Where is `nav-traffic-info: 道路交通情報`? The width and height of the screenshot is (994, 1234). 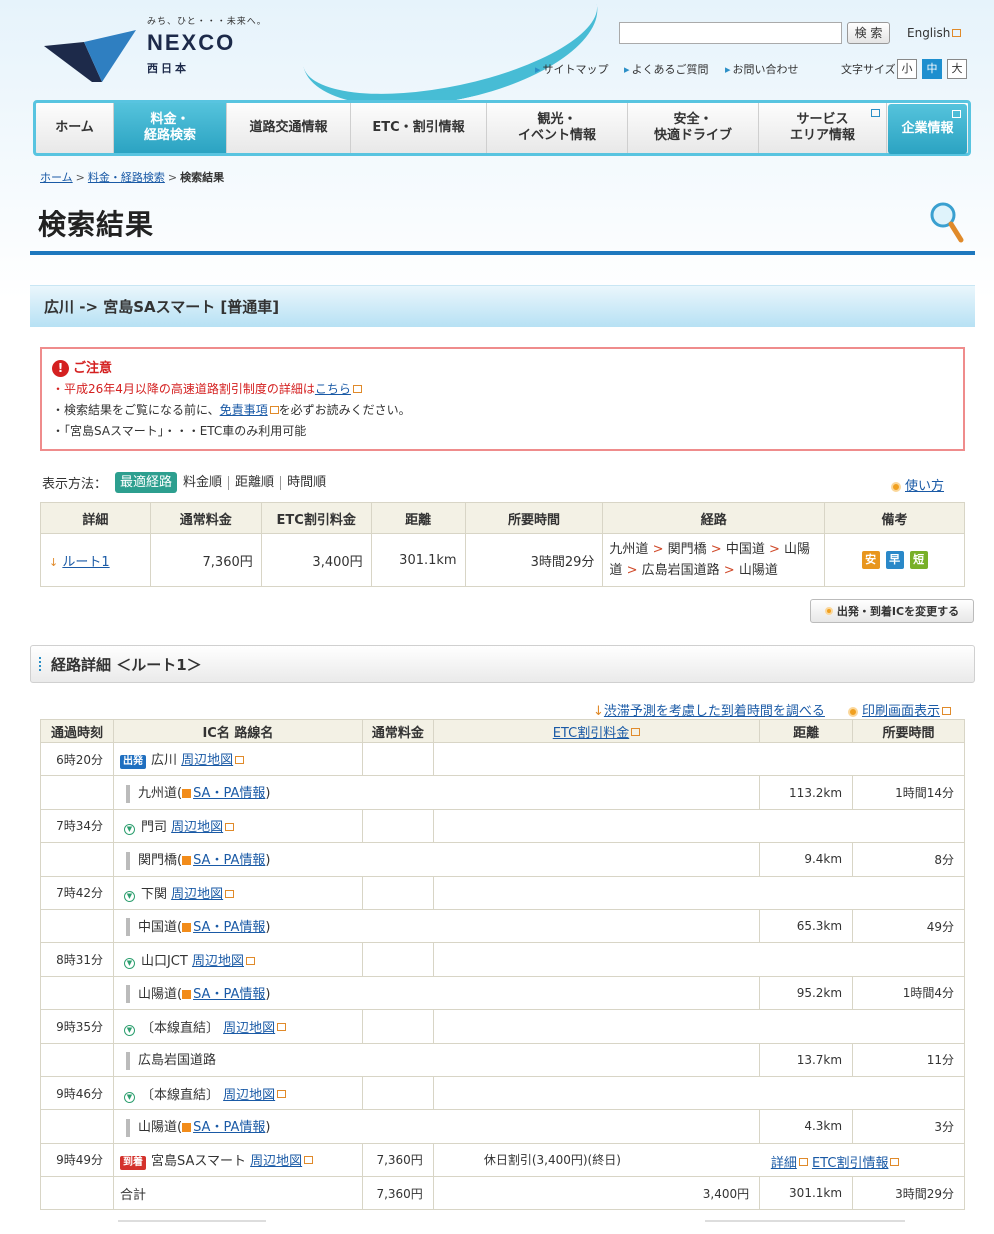 nav-traffic-info: 道路交通情報 is located at coordinates (289, 128).